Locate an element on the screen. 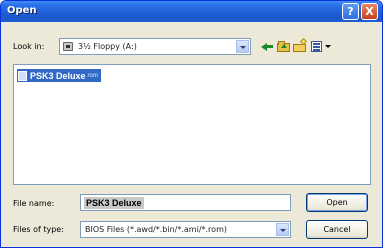  look-in-dropdown: 3½ Floppy (A:) is located at coordinates (155, 46).